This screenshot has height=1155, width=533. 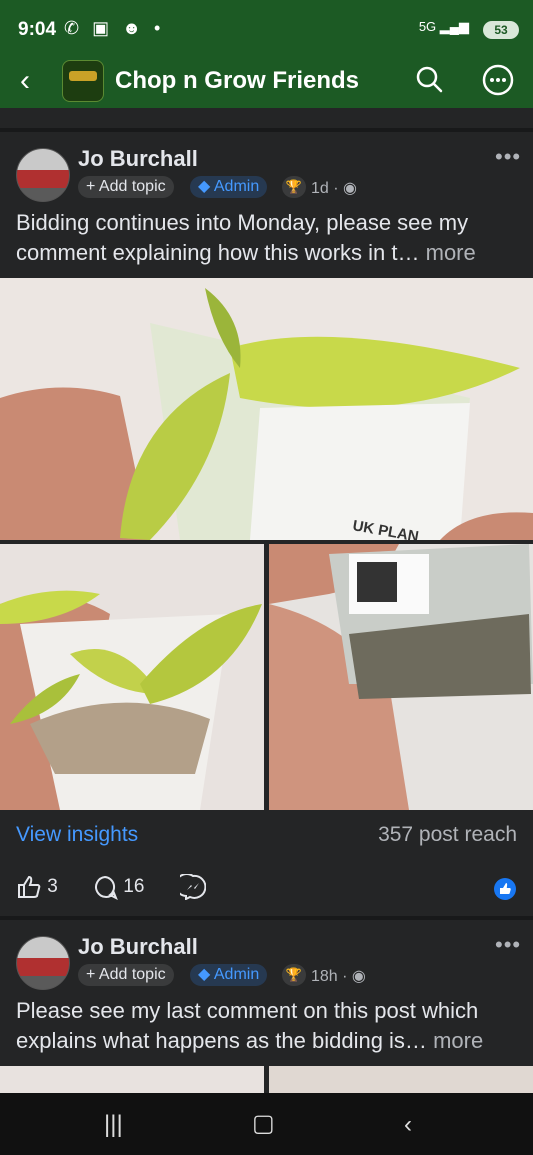 I want to click on back-icon: ‹, so click(x=408, y=1125).